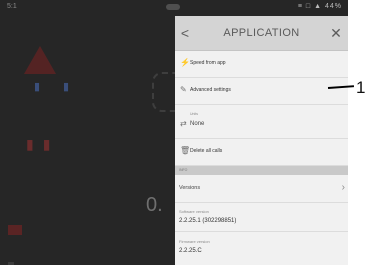 The width and height of the screenshot is (369, 265). I want to click on trash-icon: 🗑, so click(185, 150).